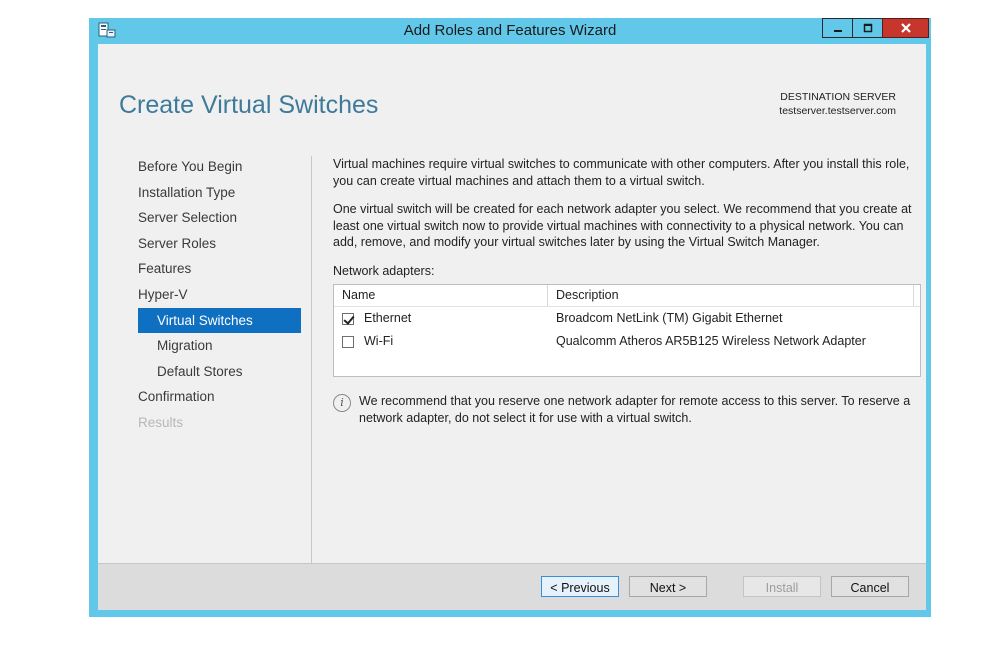 The width and height of the screenshot is (1000, 655). I want to click on minimize-icon, so click(837, 31).